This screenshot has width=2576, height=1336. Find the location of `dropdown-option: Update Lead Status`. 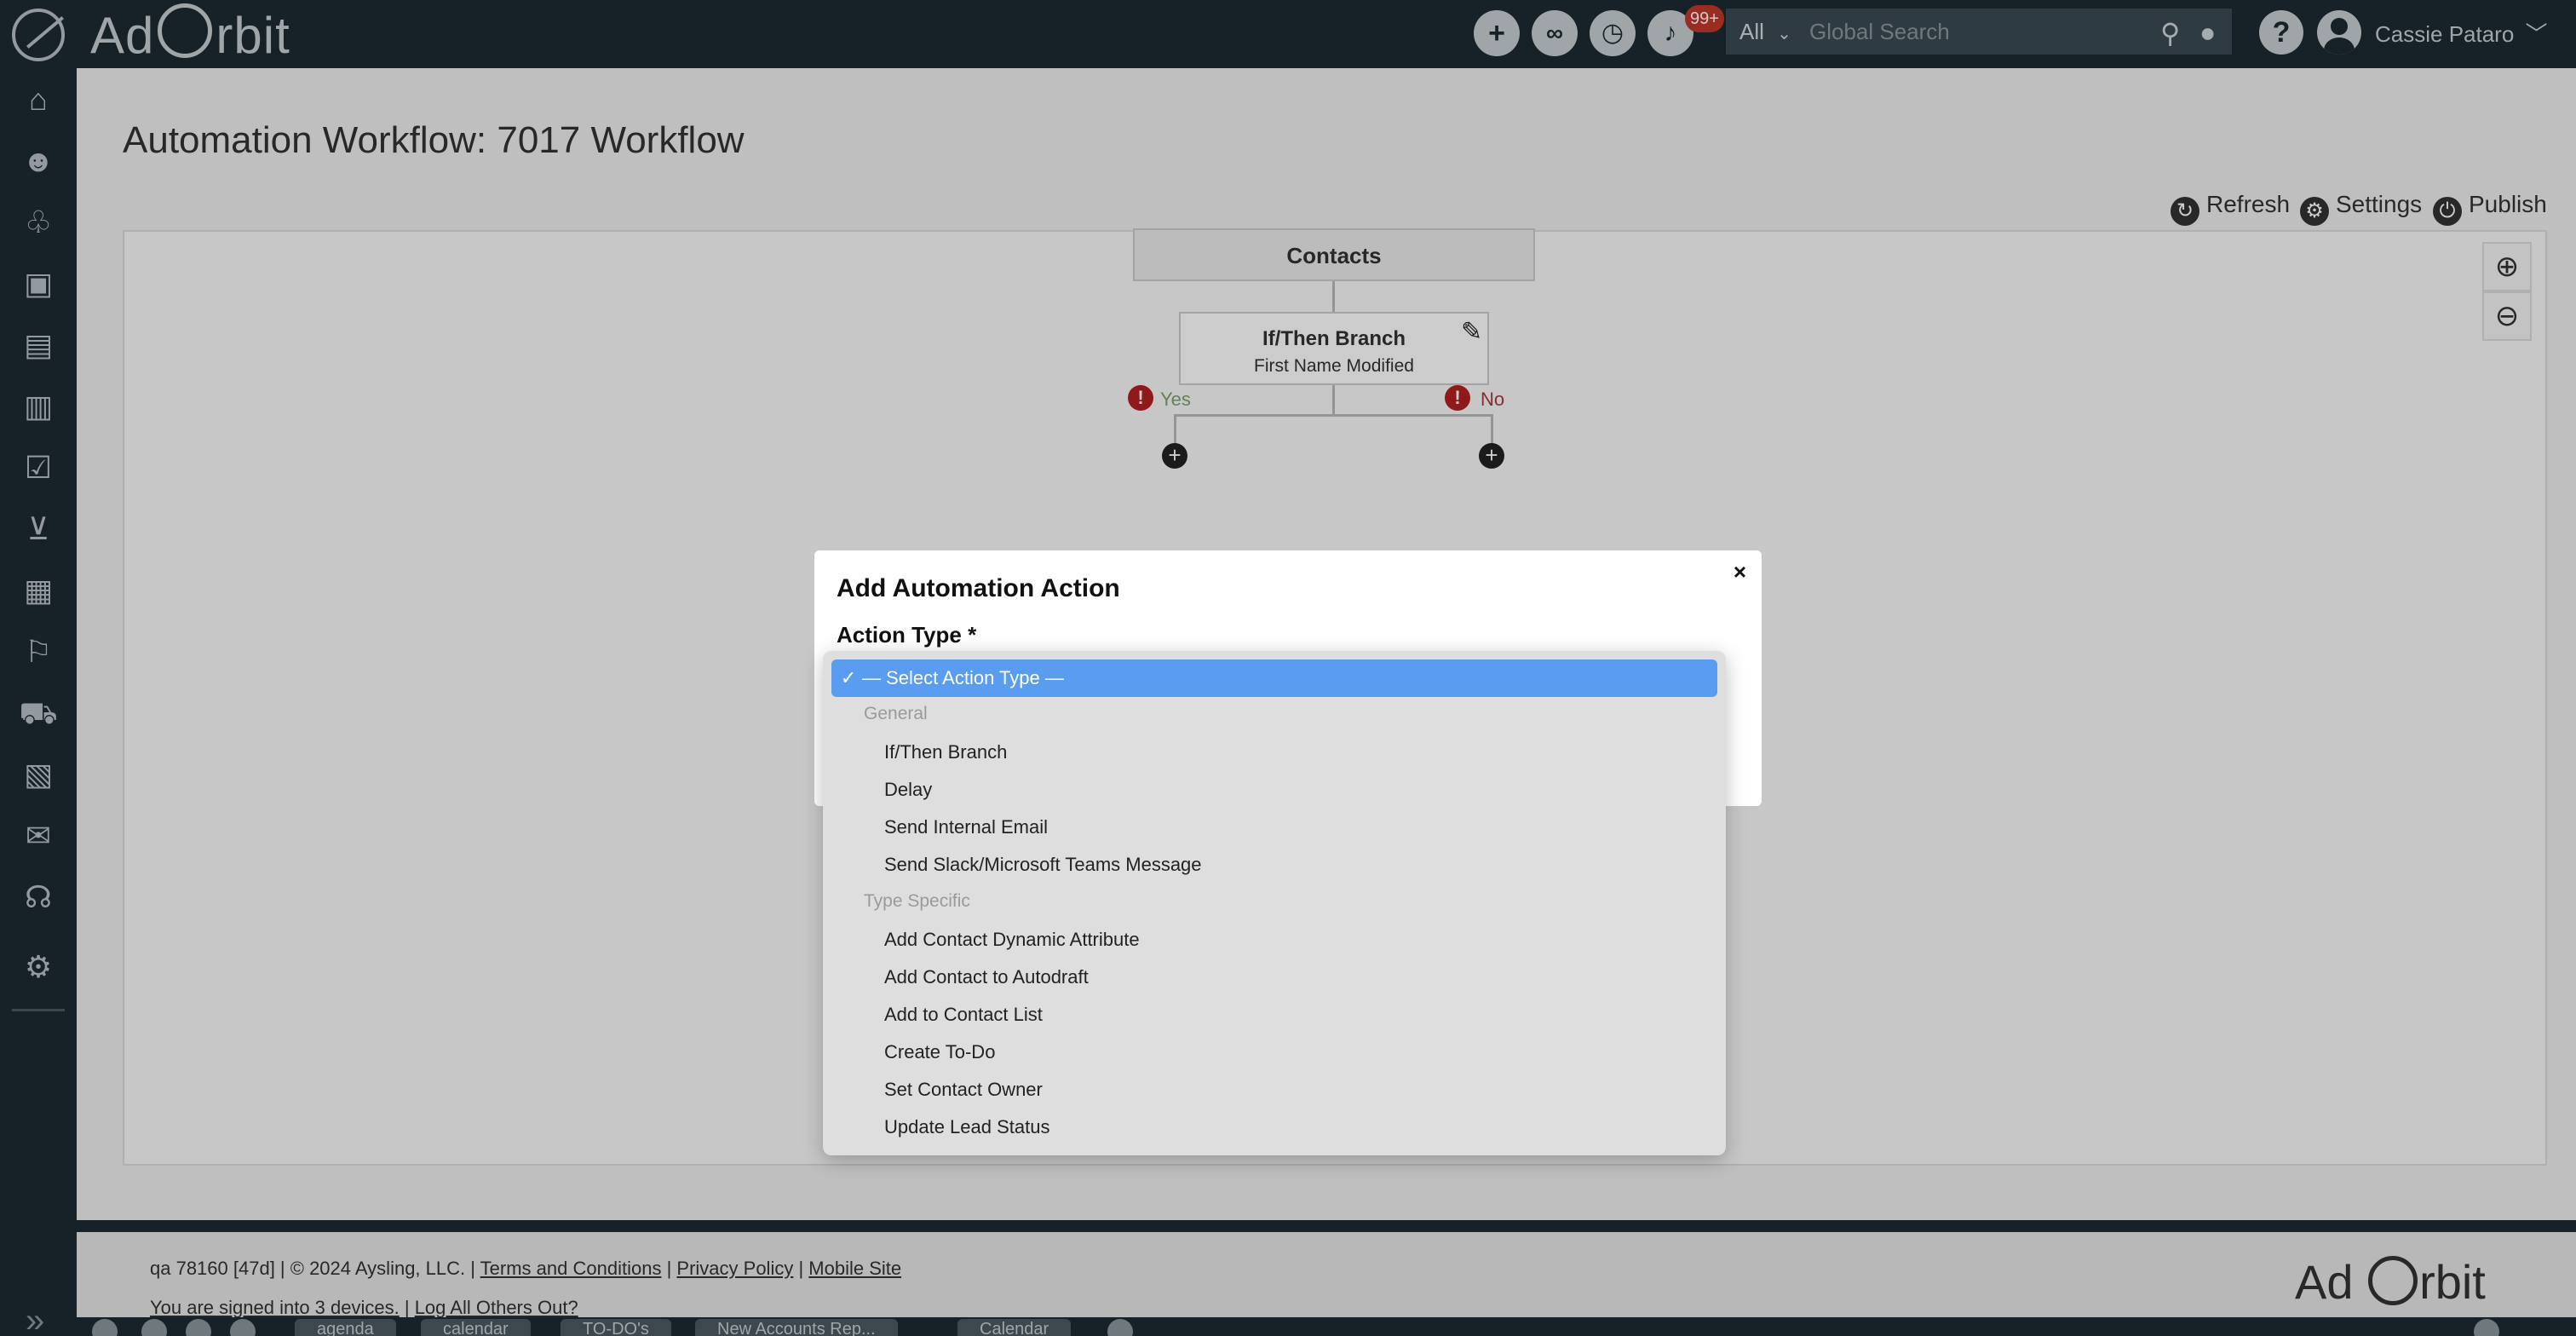

dropdown-option: Update Lead Status is located at coordinates (967, 1127).